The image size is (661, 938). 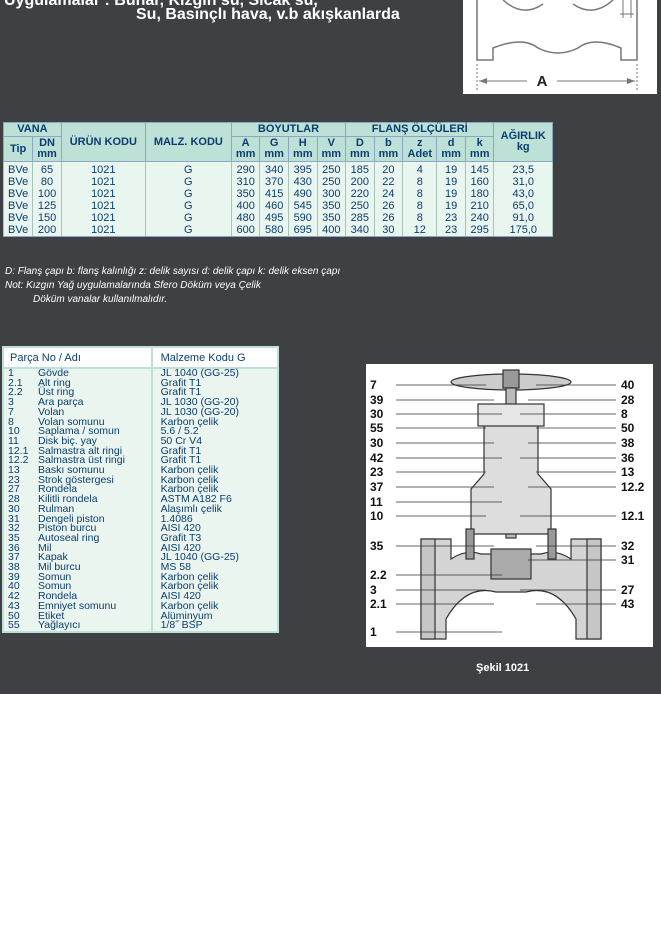 What do you see at coordinates (377, 487) in the screenshot?
I see `callout-label: 37` at bounding box center [377, 487].